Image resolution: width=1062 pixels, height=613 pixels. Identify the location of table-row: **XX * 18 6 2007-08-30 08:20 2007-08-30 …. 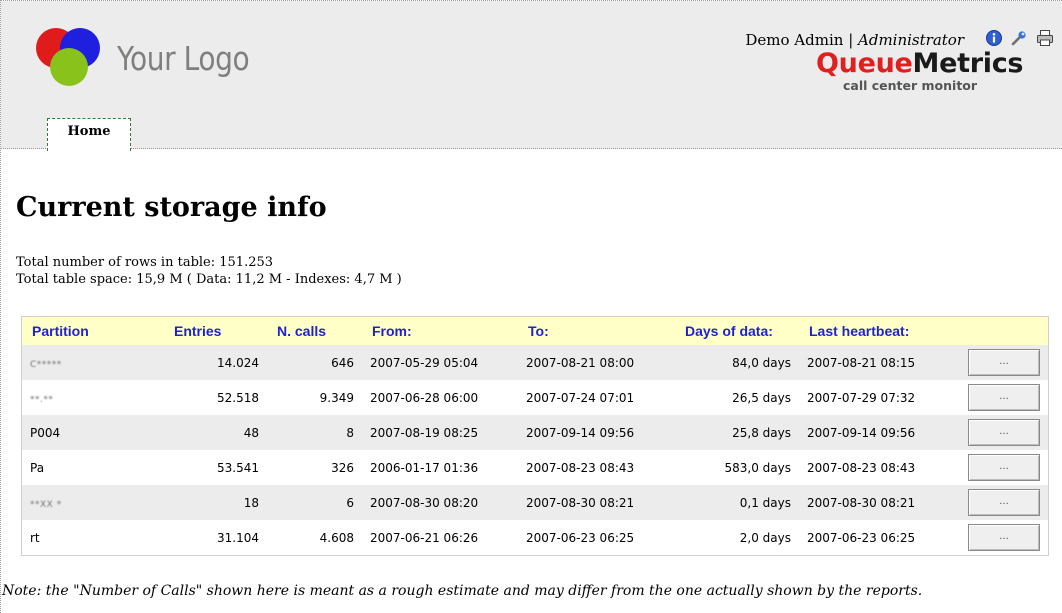
(535, 502).